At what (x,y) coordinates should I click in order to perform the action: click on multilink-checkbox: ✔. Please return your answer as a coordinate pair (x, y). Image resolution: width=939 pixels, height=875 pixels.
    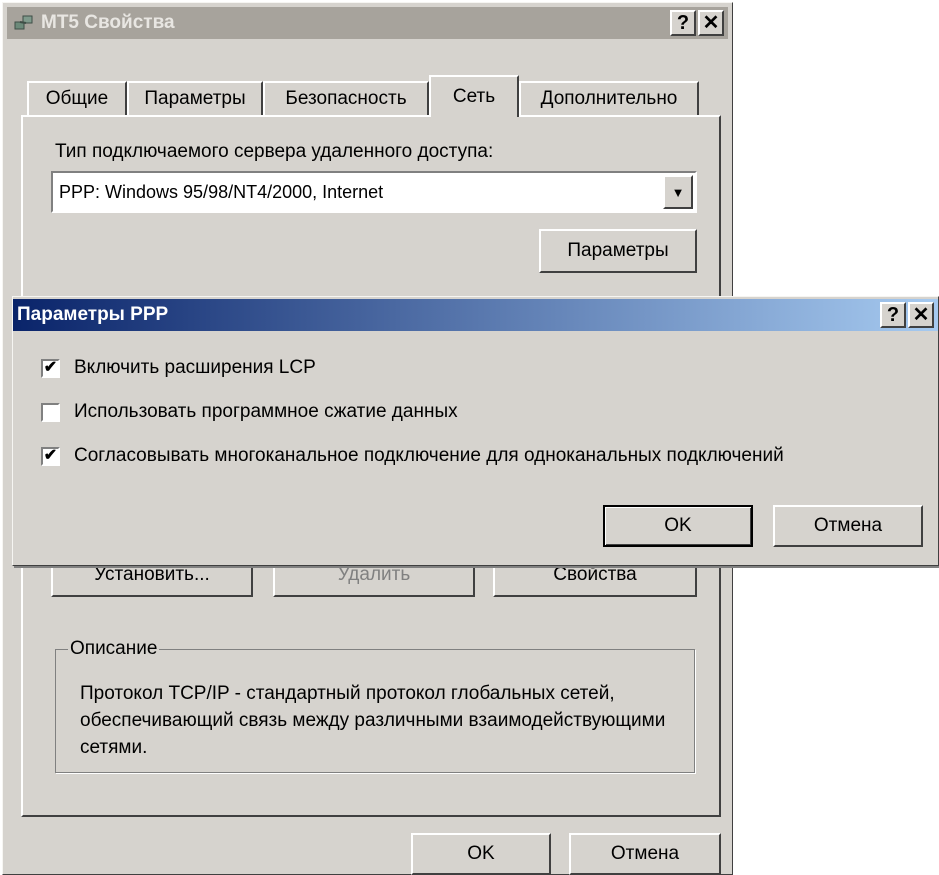
    Looking at the image, I should click on (50, 456).